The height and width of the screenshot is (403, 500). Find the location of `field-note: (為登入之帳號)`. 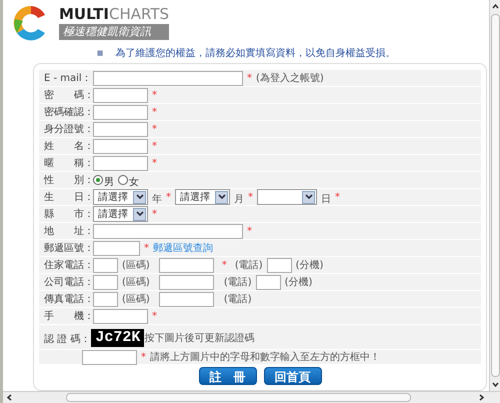

field-note: (為登入之帳號) is located at coordinates (290, 79).